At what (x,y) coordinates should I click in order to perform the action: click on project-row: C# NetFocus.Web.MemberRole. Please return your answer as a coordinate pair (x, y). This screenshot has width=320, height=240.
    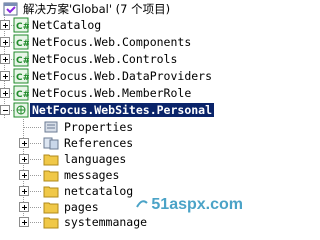
    Looking at the image, I should click on (123, 93).